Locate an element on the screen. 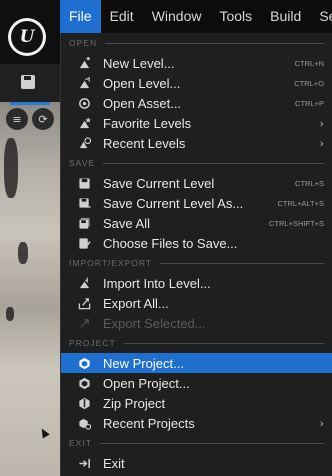 The height and width of the screenshot is (476, 332). unreal-logo-icon: U is located at coordinates (27, 37).